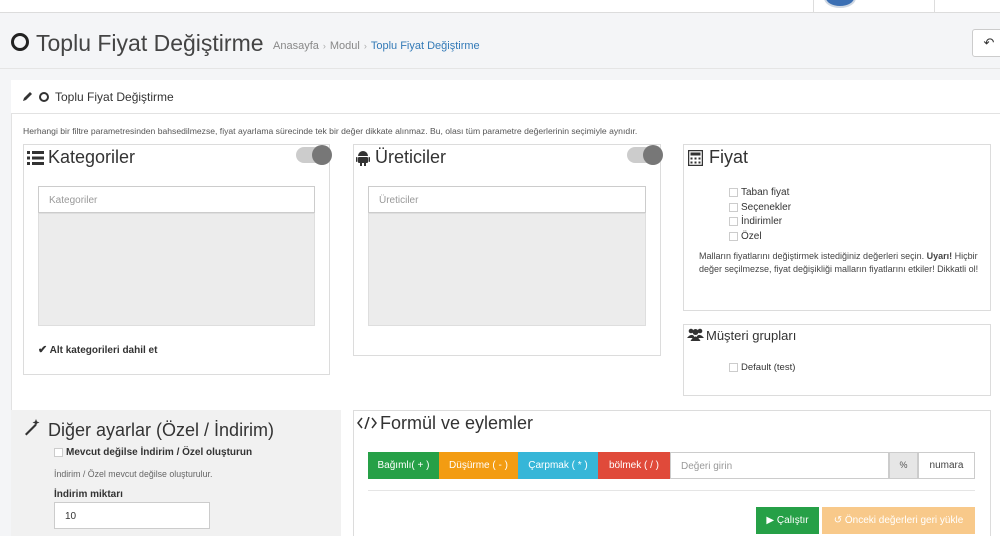  What do you see at coordinates (634, 465) in the screenshot?
I see `divide-button: bölmek ( / )` at bounding box center [634, 465].